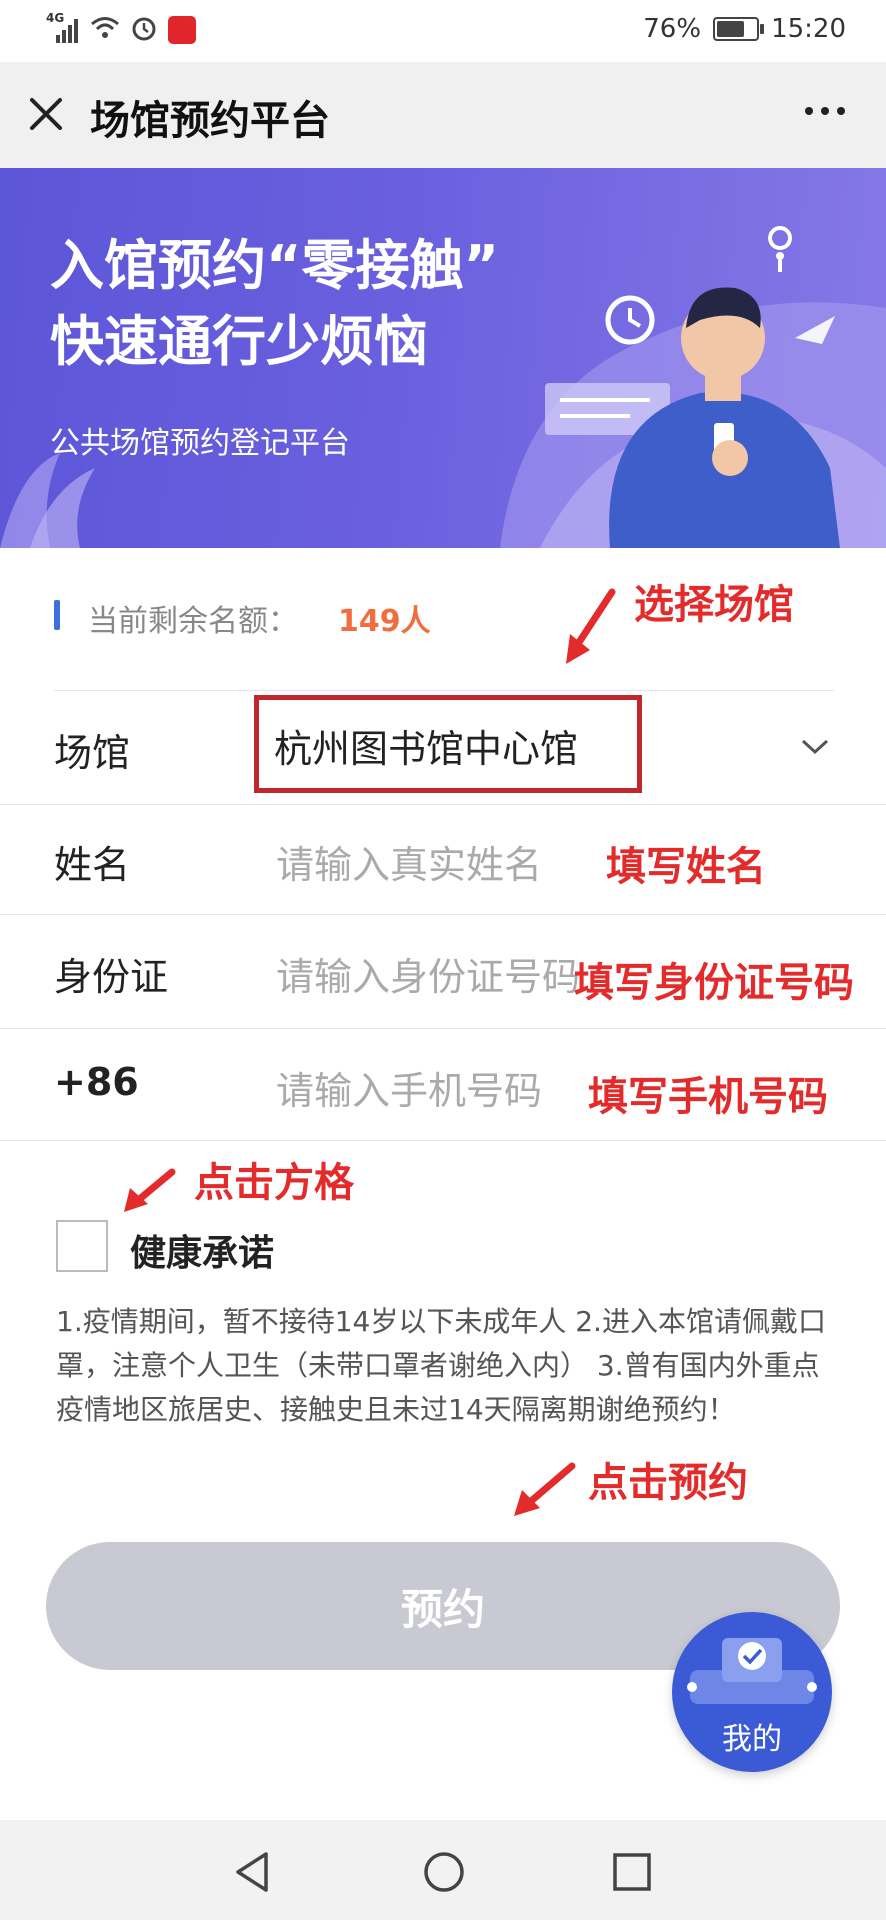 Image resolution: width=886 pixels, height=1920 pixels. Describe the element at coordinates (96, 1082) in the screenshot. I see `phone-prefix: +86` at that location.